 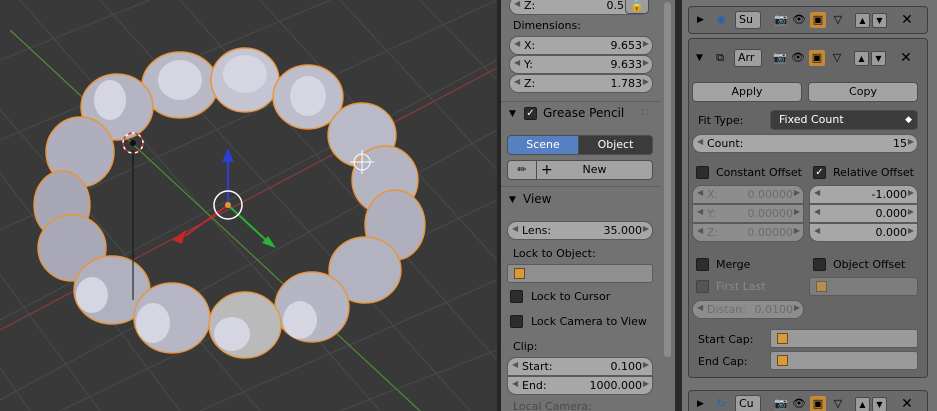 What do you see at coordinates (645, 112) in the screenshot?
I see `drag-handle-icon: ∷` at bounding box center [645, 112].